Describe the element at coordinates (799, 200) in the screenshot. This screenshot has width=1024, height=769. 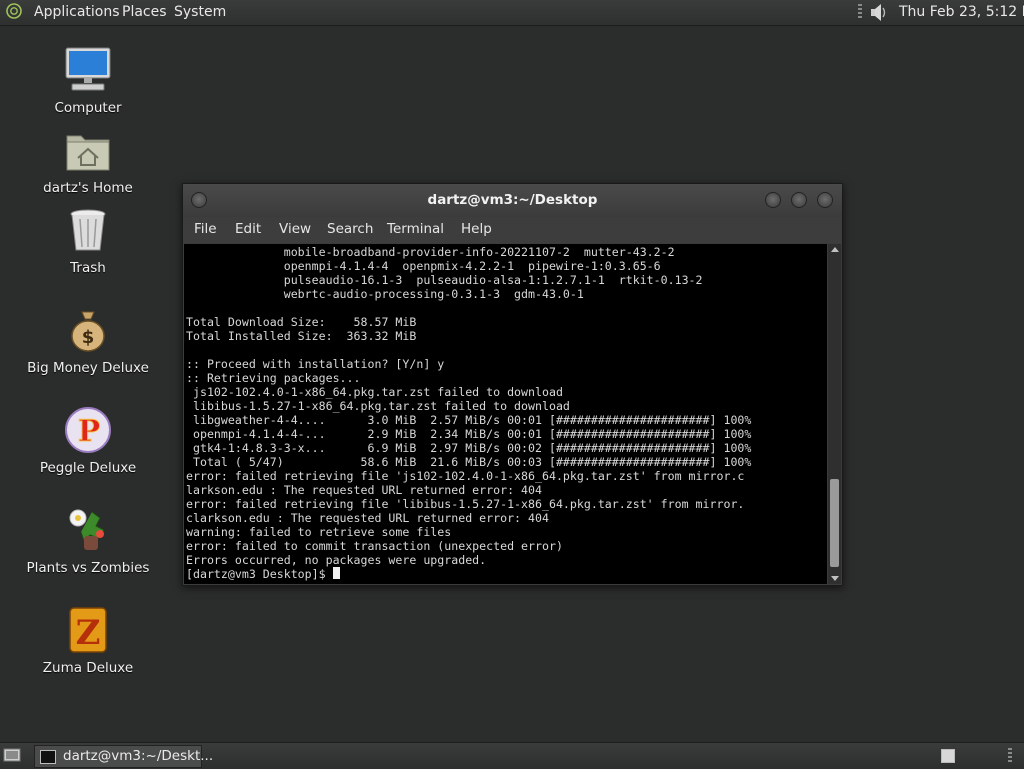
I see `maximize-button` at that location.